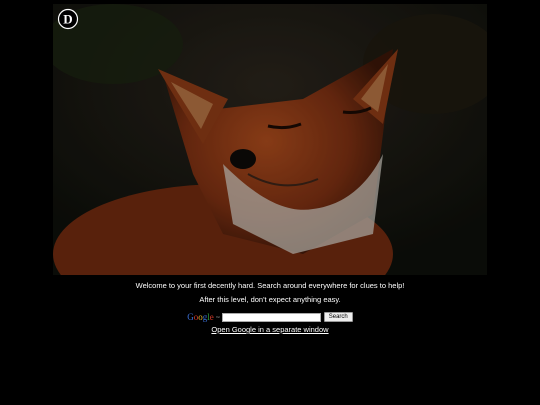  I want to click on search-input, so click(271, 317).